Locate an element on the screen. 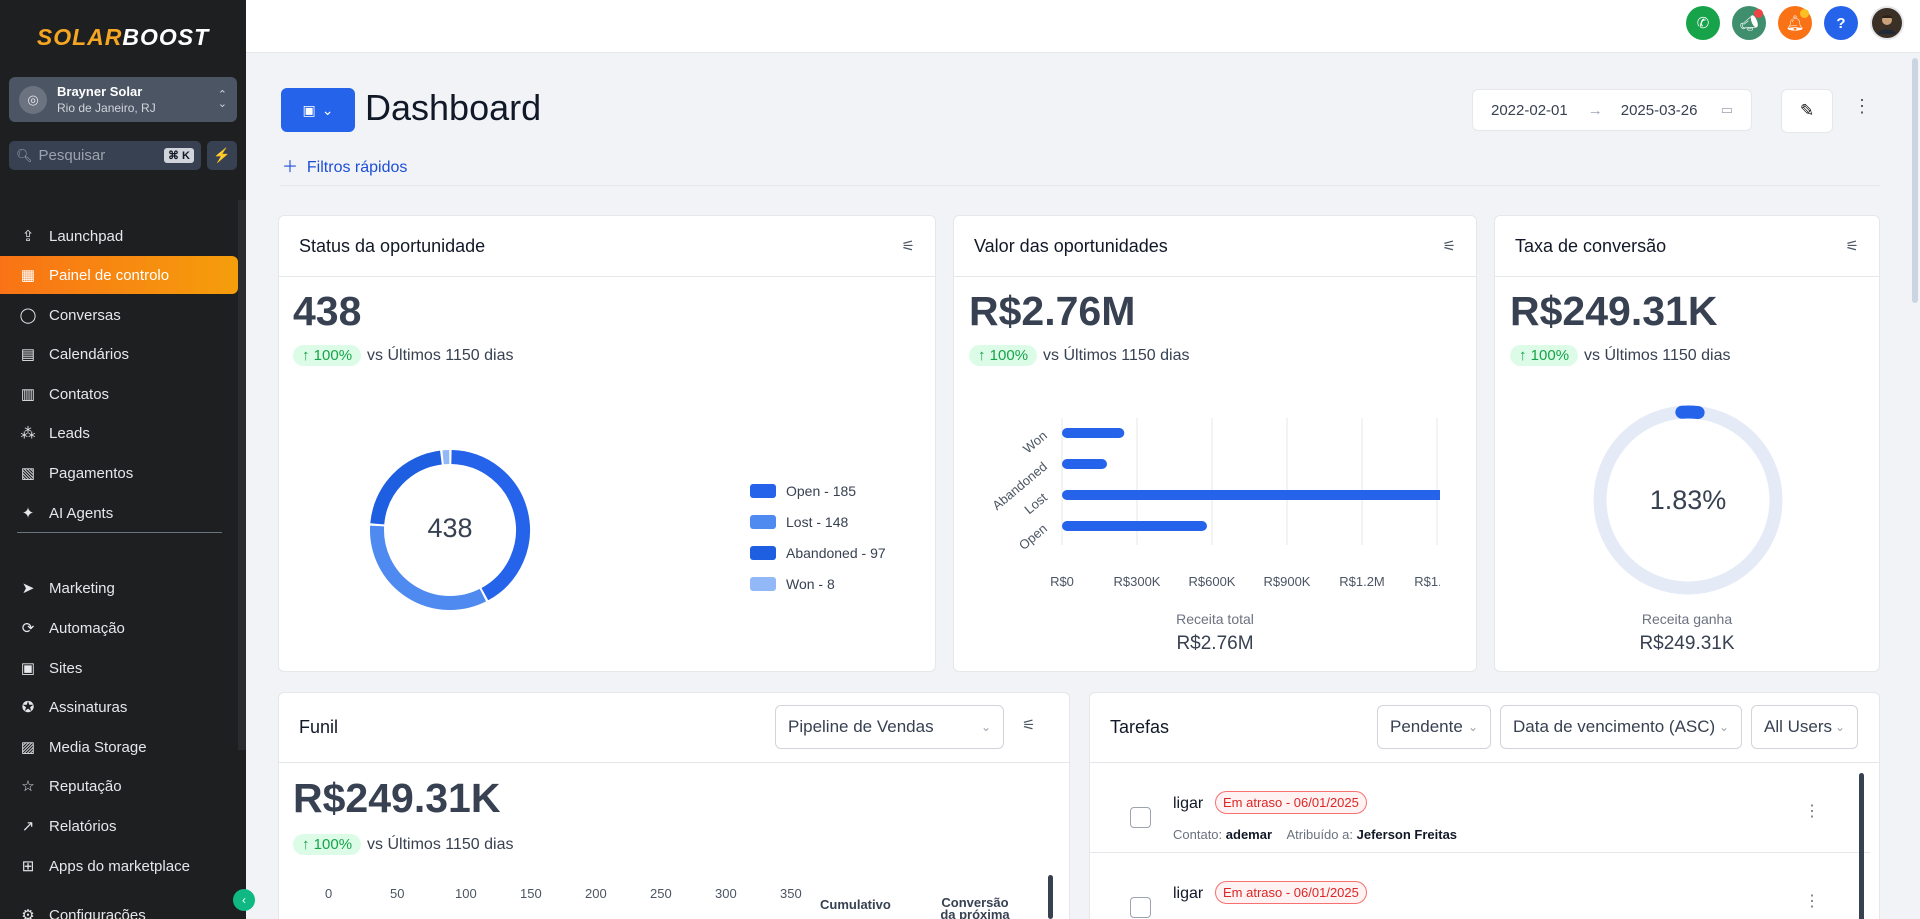 The height and width of the screenshot is (919, 1920). account-switcher: ◎ Brayner Solar Rio de Janeiro, RJ ⌃ ⌄ is located at coordinates (123, 99).